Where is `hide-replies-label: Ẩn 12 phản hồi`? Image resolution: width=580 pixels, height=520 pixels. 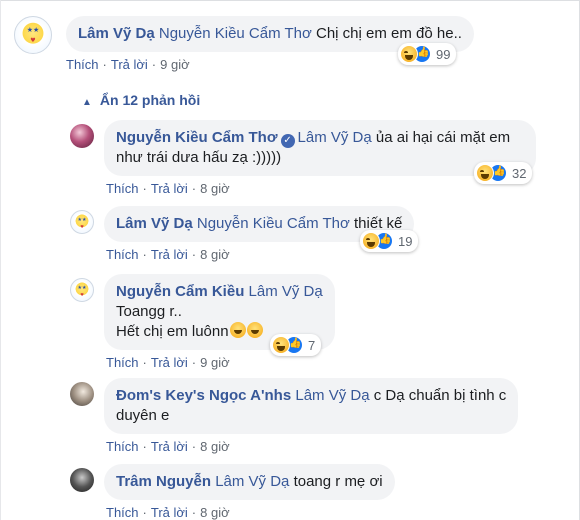 hide-replies-label: Ẩn 12 phản hồi is located at coordinates (150, 100).